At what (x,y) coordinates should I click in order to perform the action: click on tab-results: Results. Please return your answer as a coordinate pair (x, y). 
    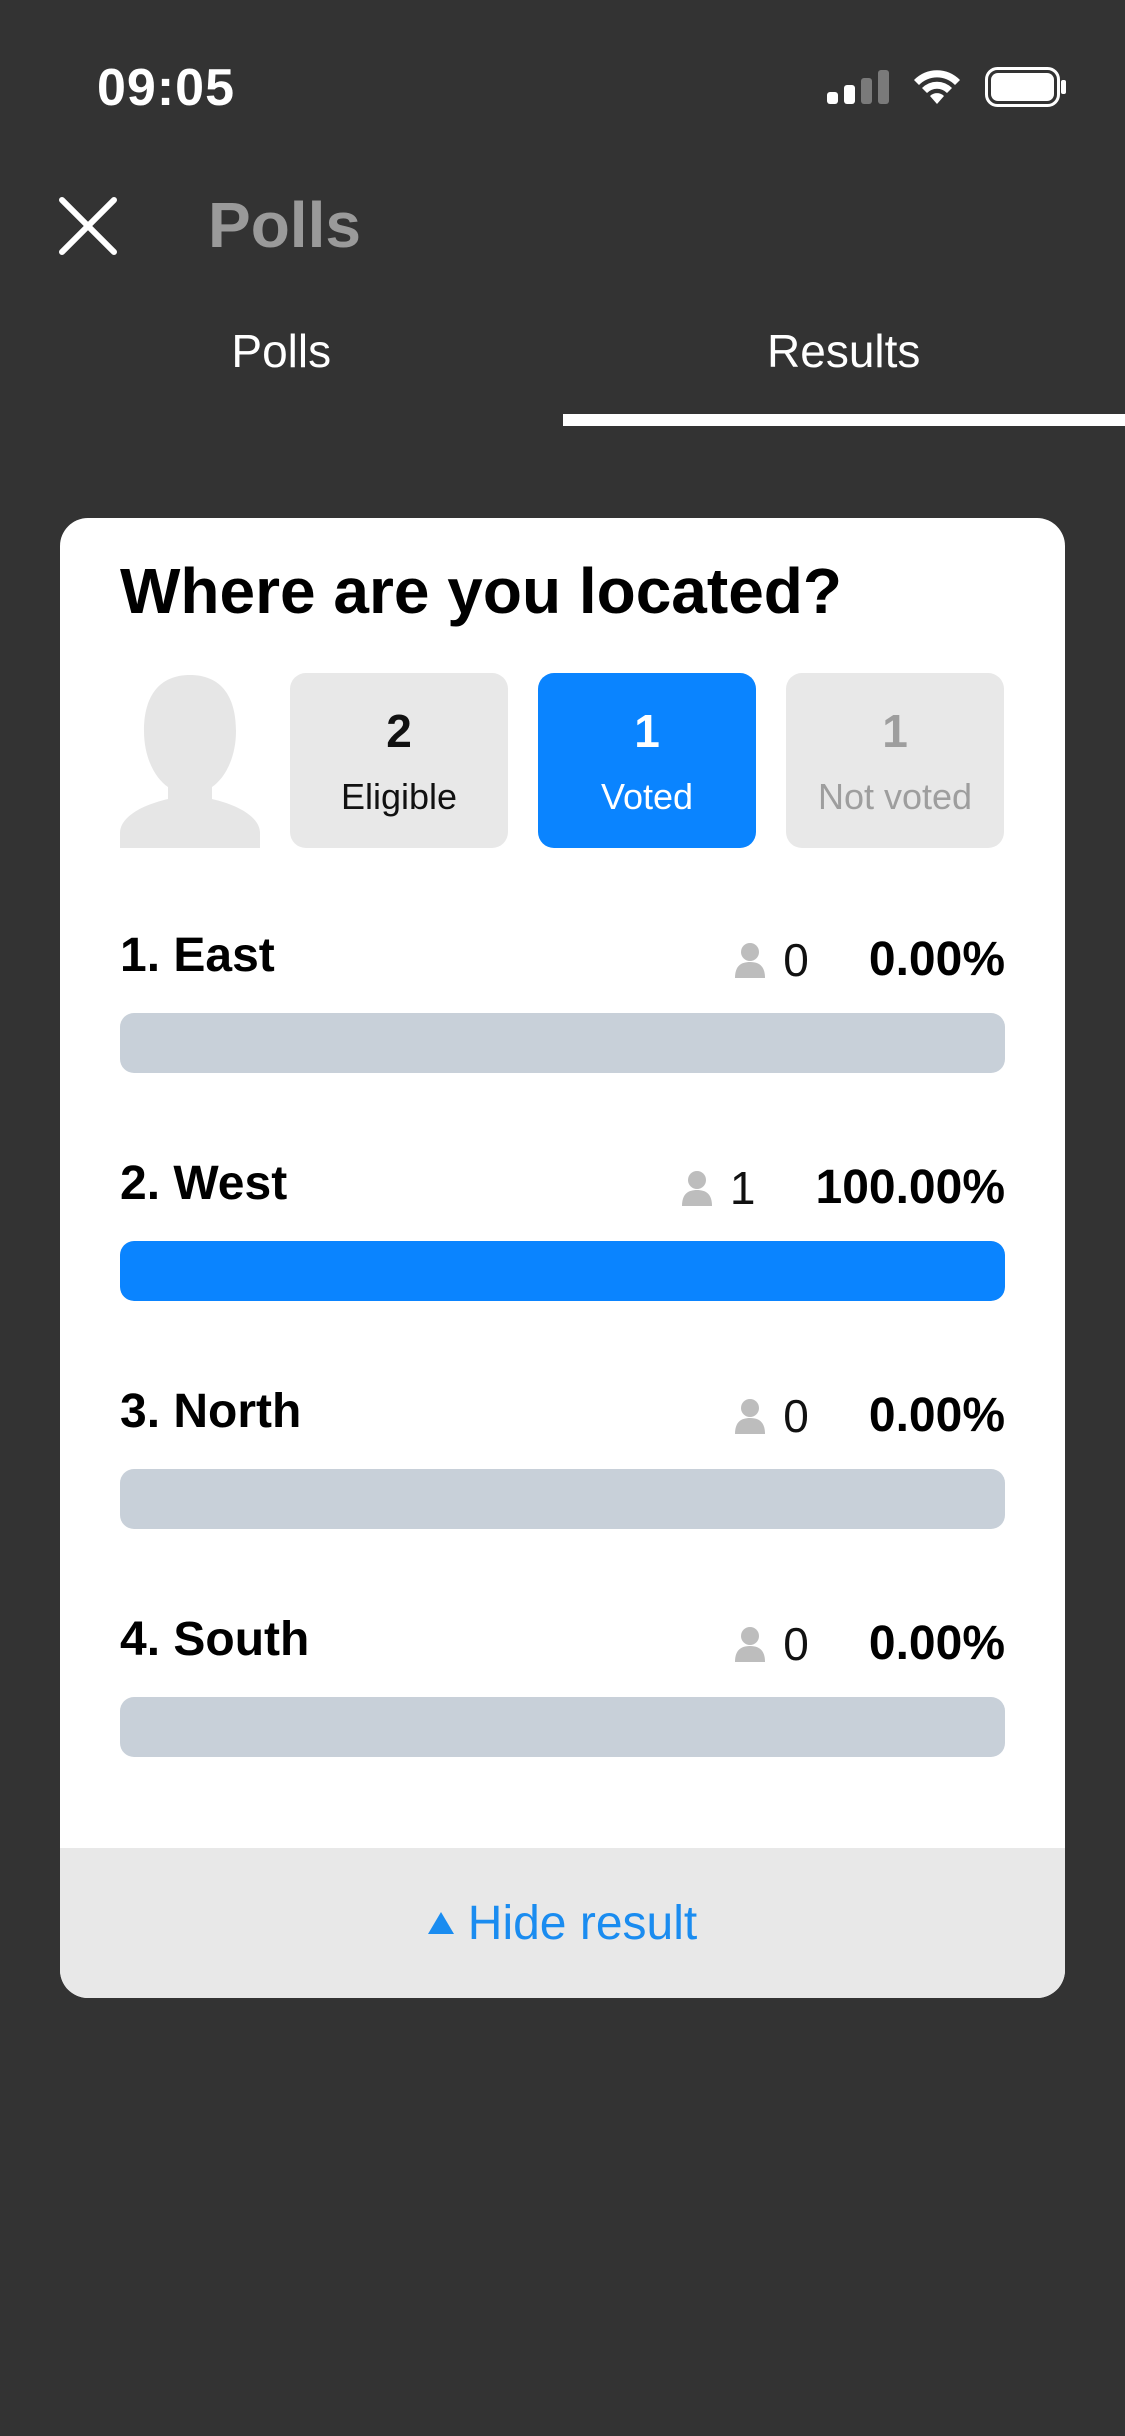
    Looking at the image, I should click on (843, 365).